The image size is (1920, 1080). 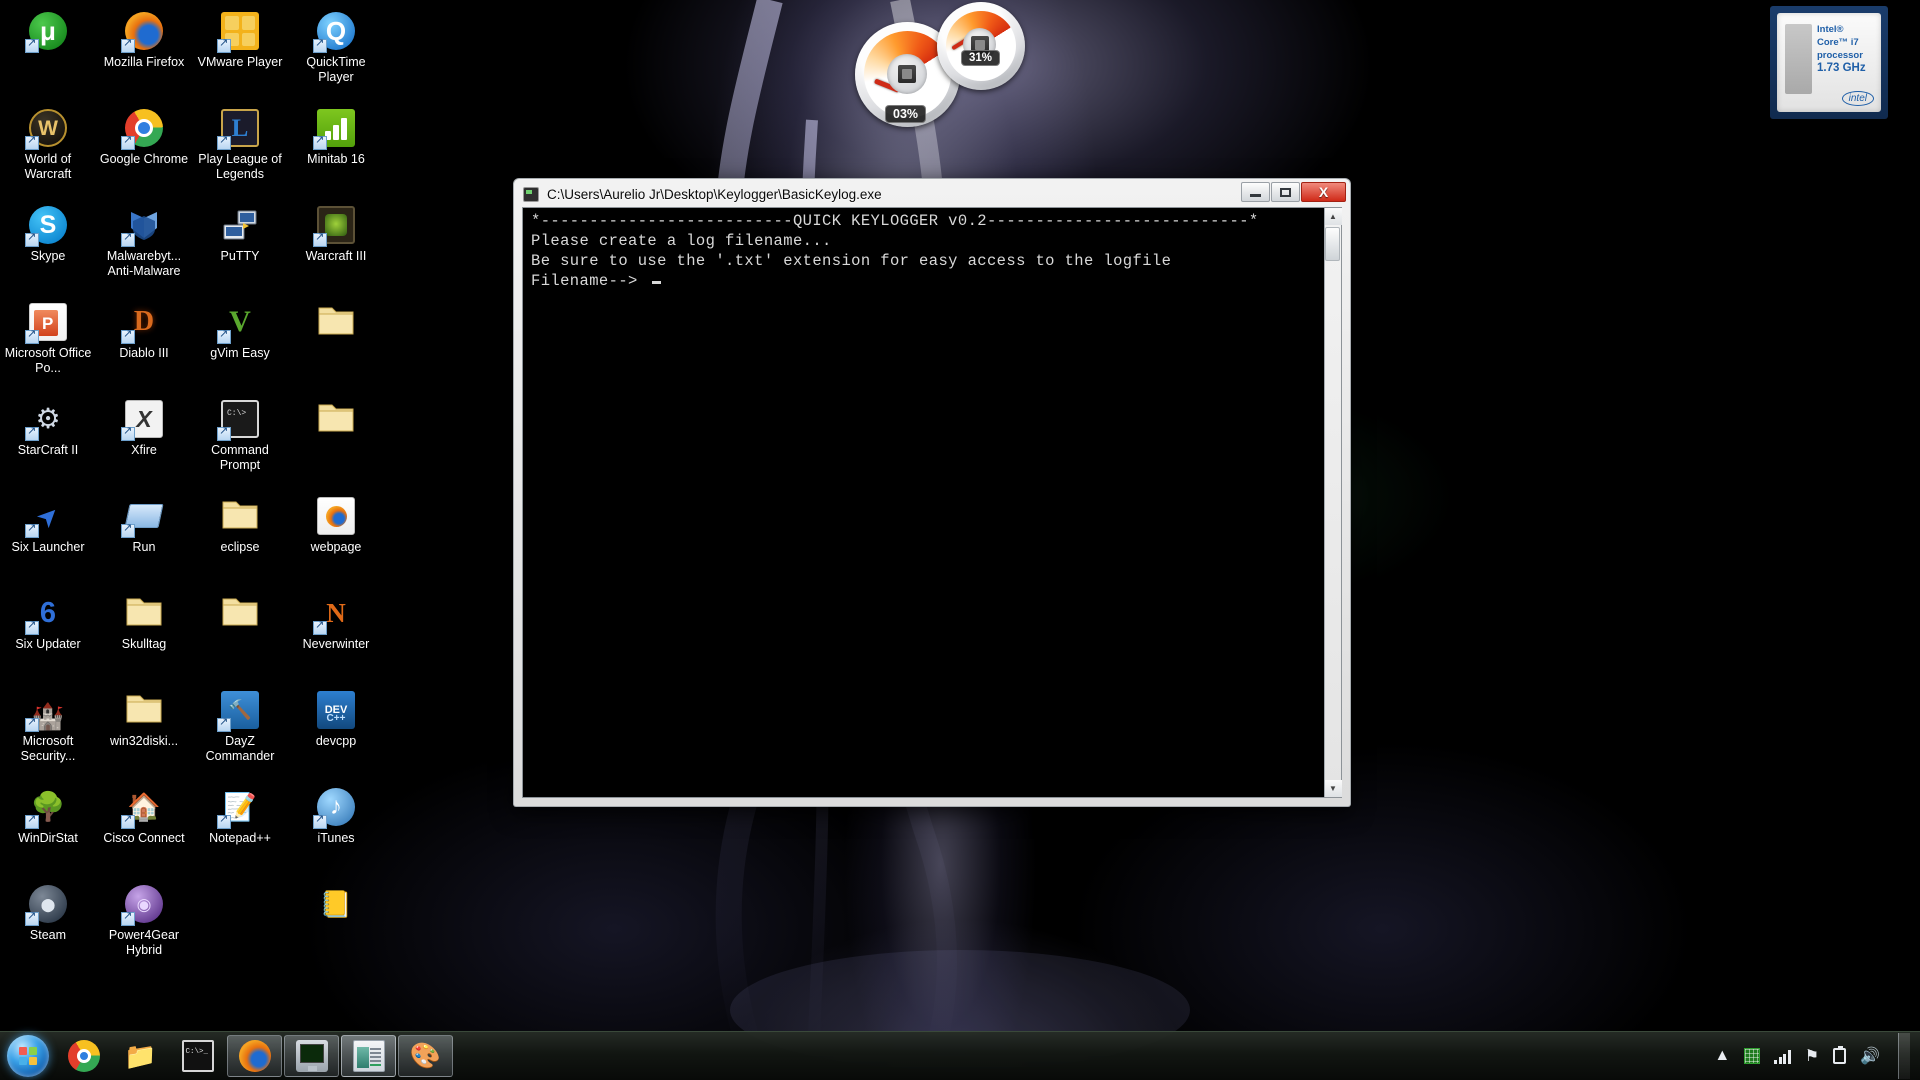 I want to click on close-button: X, so click(x=1323, y=192).